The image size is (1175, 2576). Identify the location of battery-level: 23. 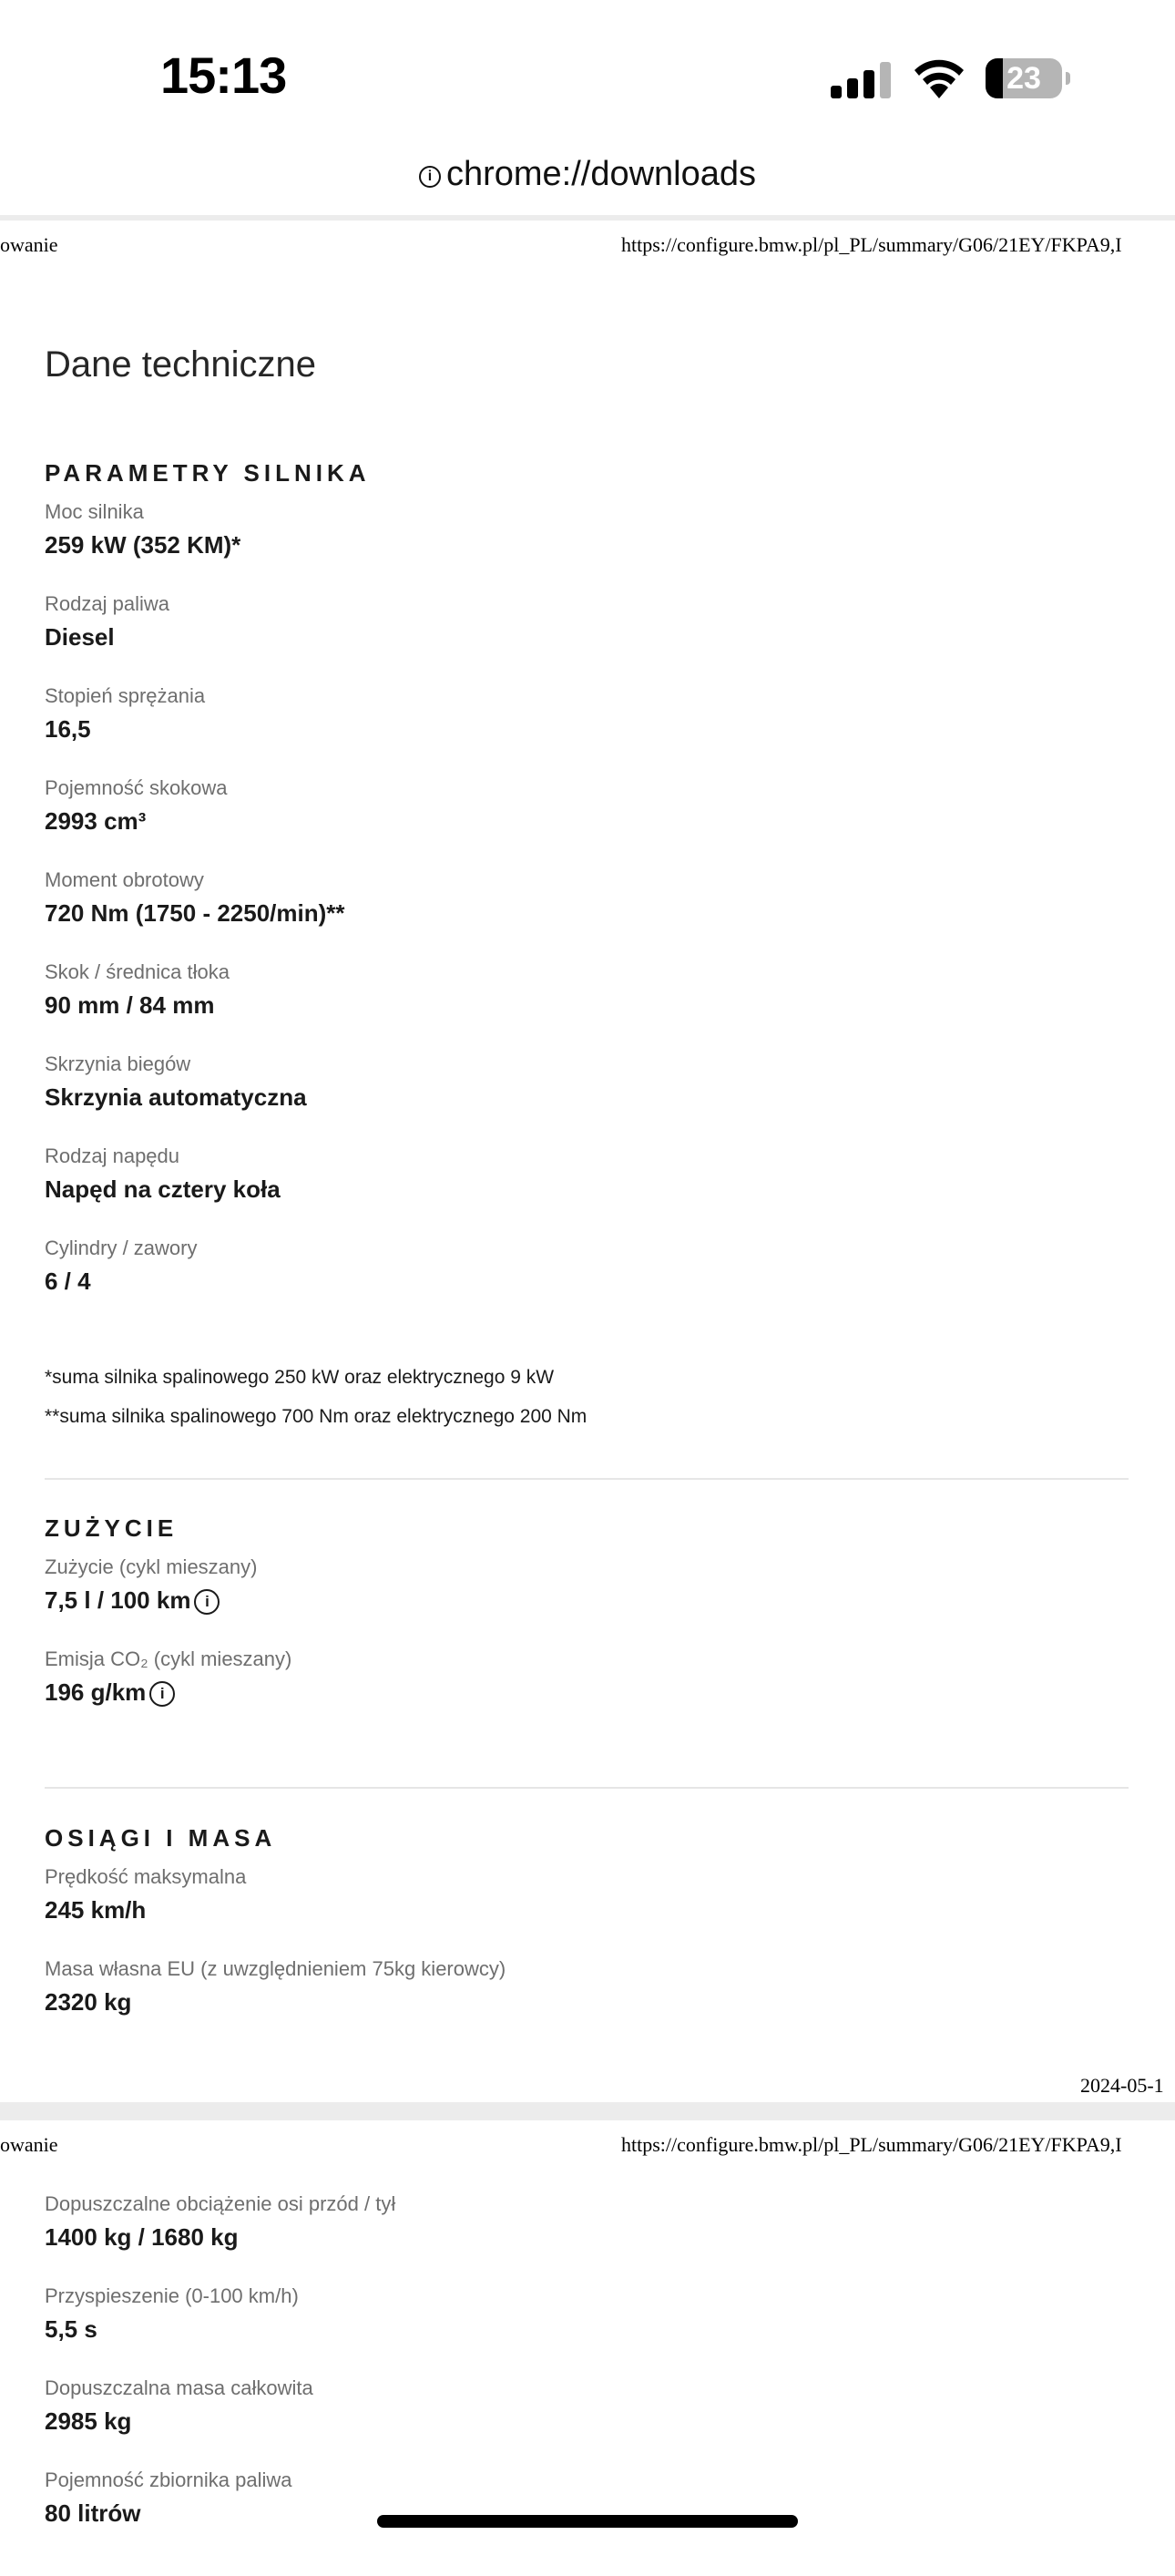
(1023, 78).